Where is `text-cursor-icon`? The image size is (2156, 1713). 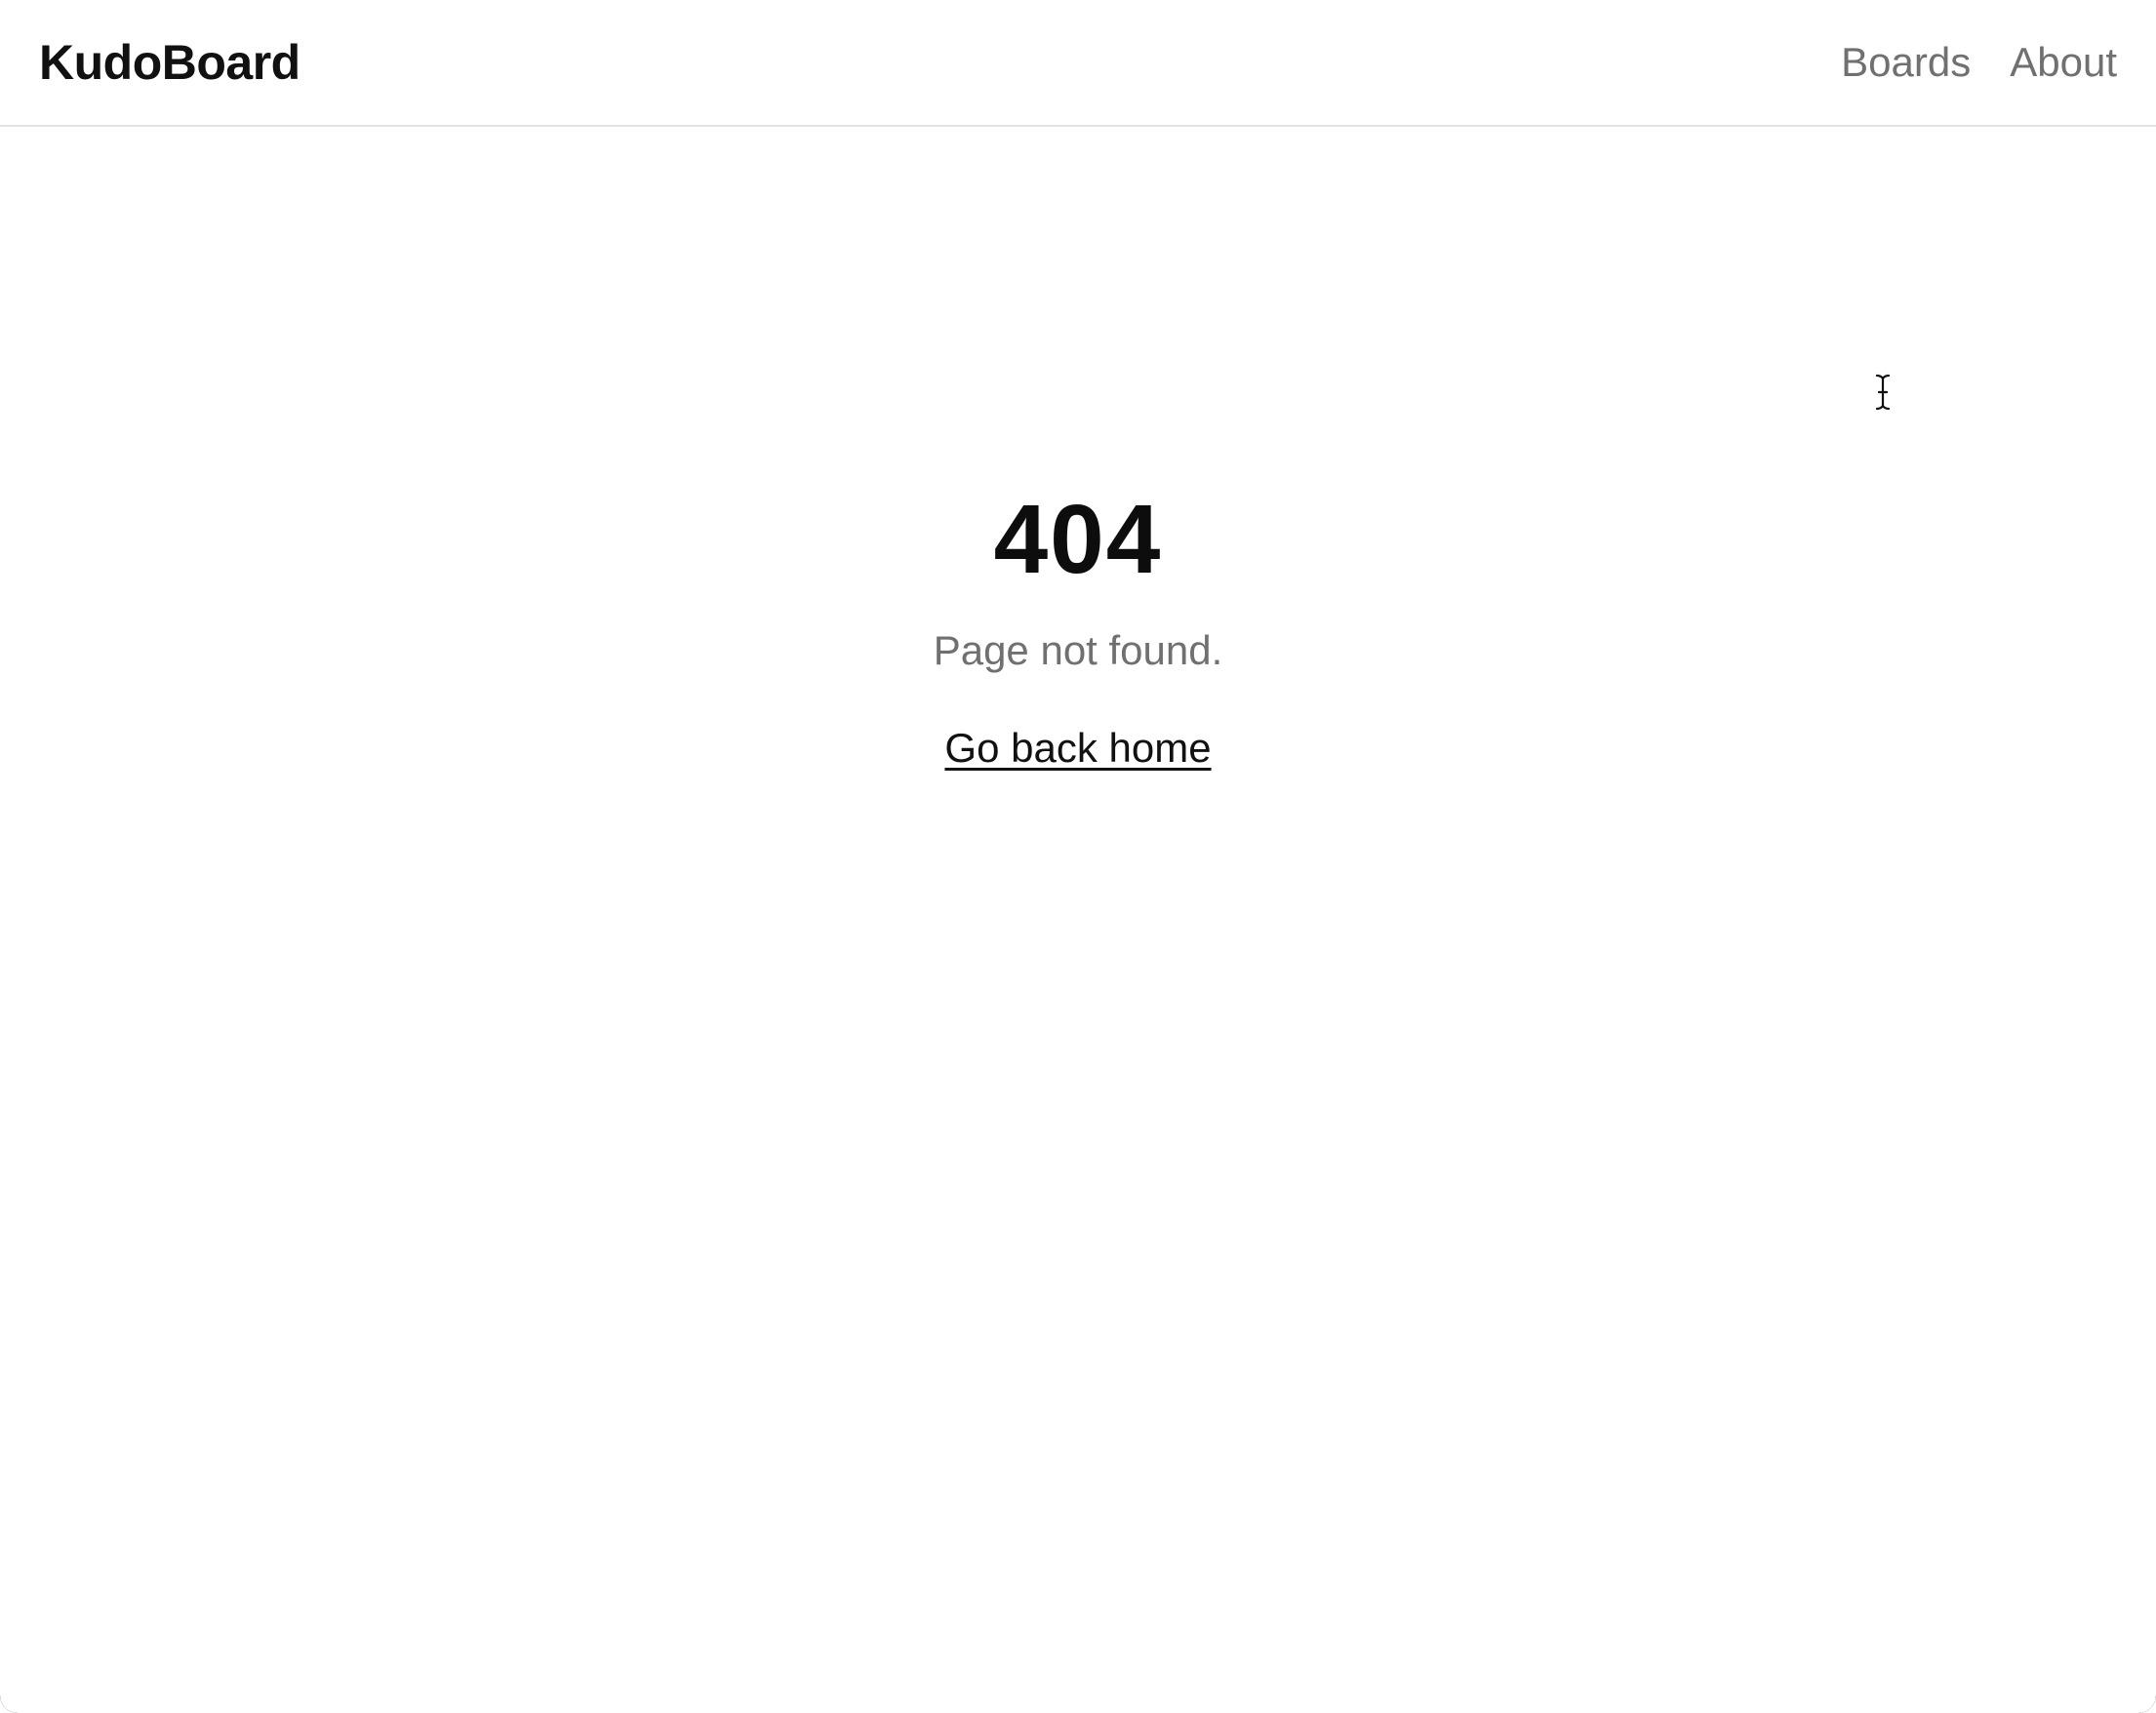 text-cursor-icon is located at coordinates (1883, 392).